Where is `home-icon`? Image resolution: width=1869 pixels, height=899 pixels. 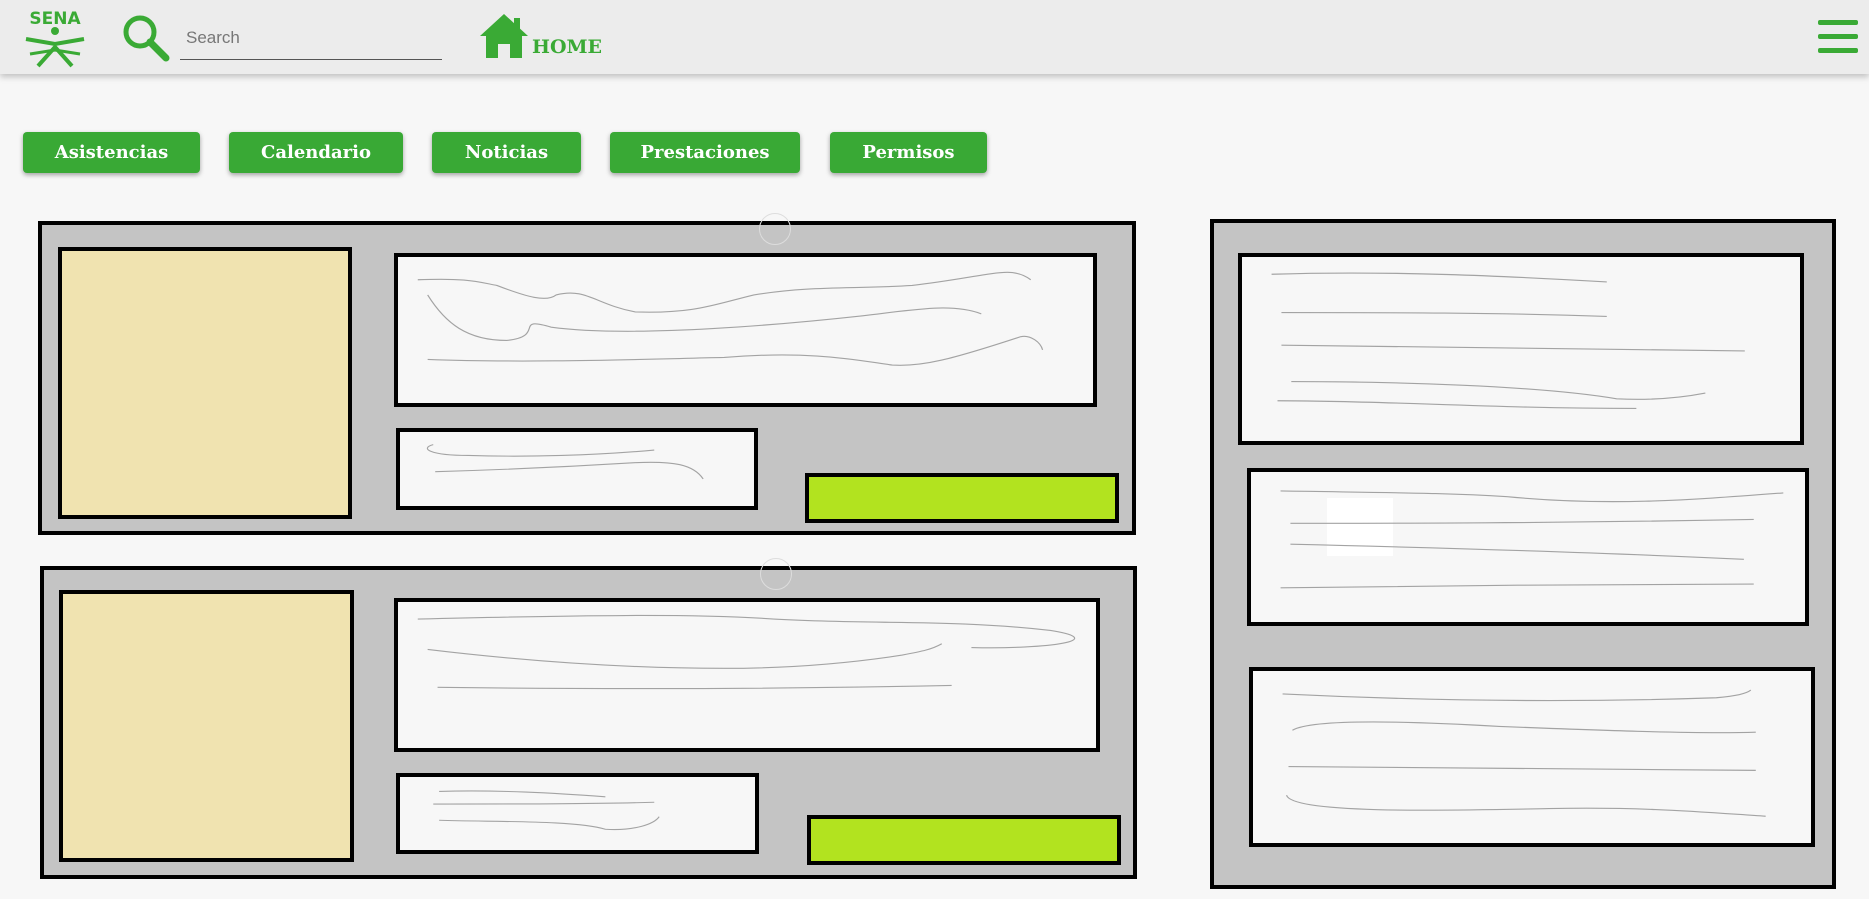 home-icon is located at coordinates (504, 36).